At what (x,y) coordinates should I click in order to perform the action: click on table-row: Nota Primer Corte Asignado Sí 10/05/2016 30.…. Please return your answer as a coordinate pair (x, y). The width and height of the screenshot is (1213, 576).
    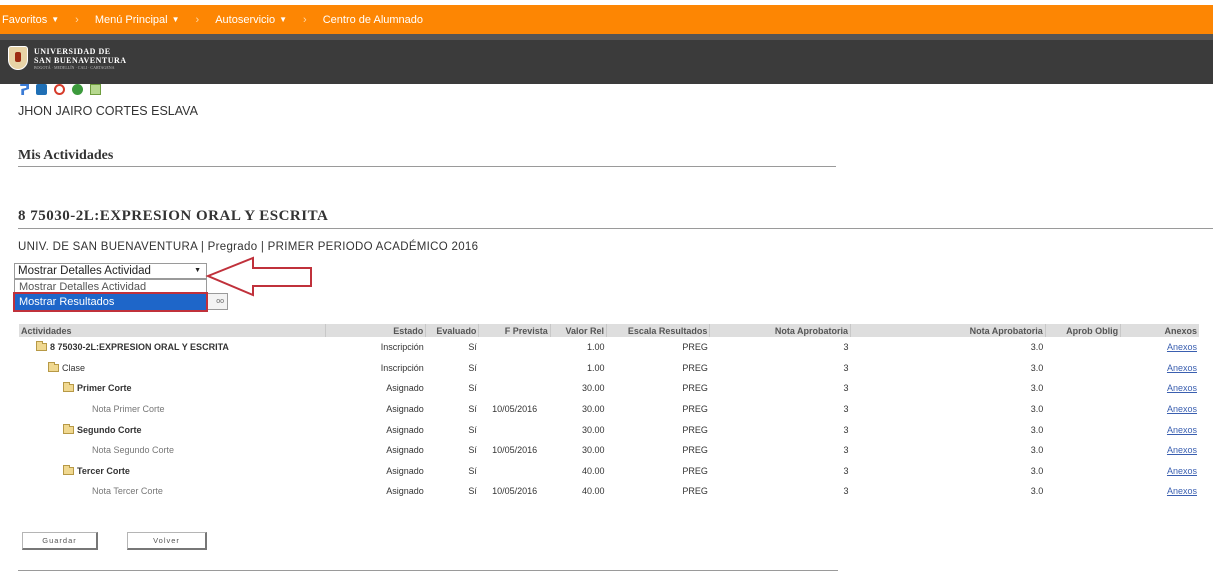
    Looking at the image, I should click on (609, 409).